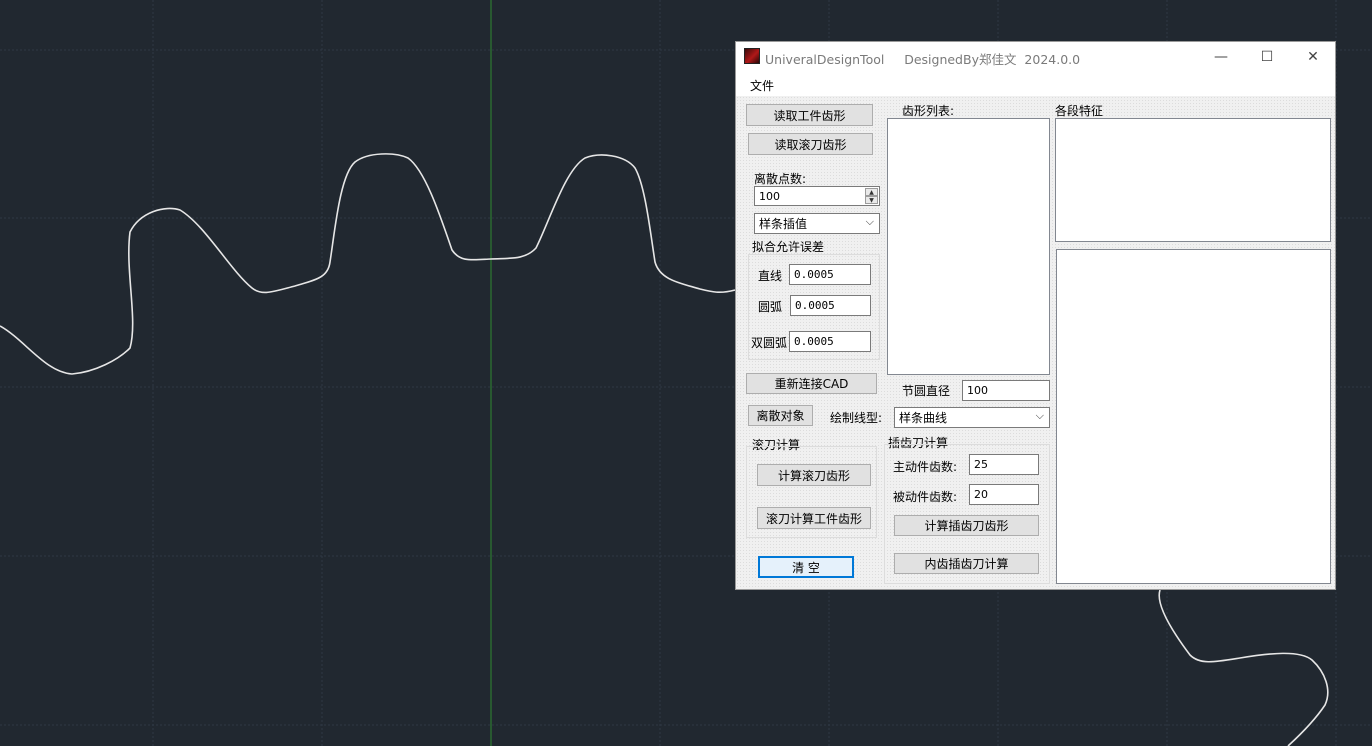 This screenshot has height=746, width=1372. What do you see at coordinates (769, 343) in the screenshot?
I see `double-arc-tolerance-label: 双圆弧` at bounding box center [769, 343].